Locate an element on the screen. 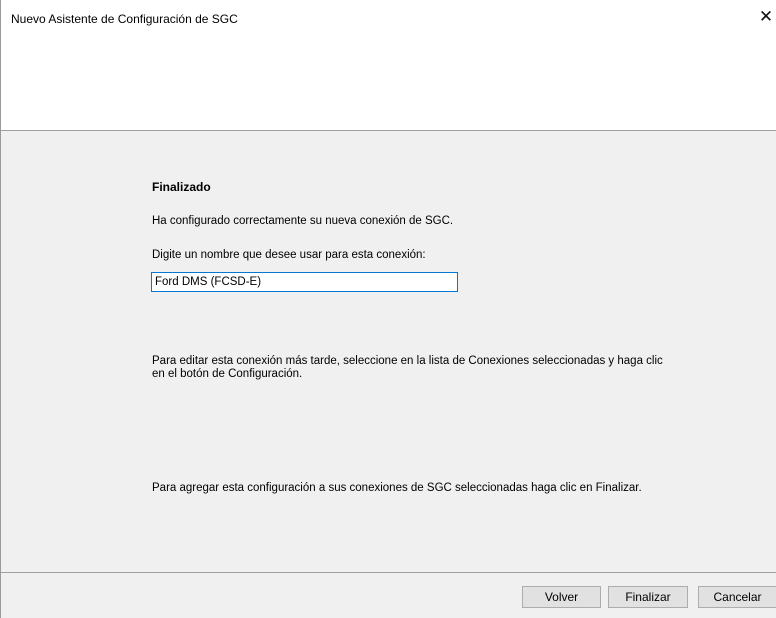 The height and width of the screenshot is (618, 776). cancel-button: Cancelar is located at coordinates (737, 597).